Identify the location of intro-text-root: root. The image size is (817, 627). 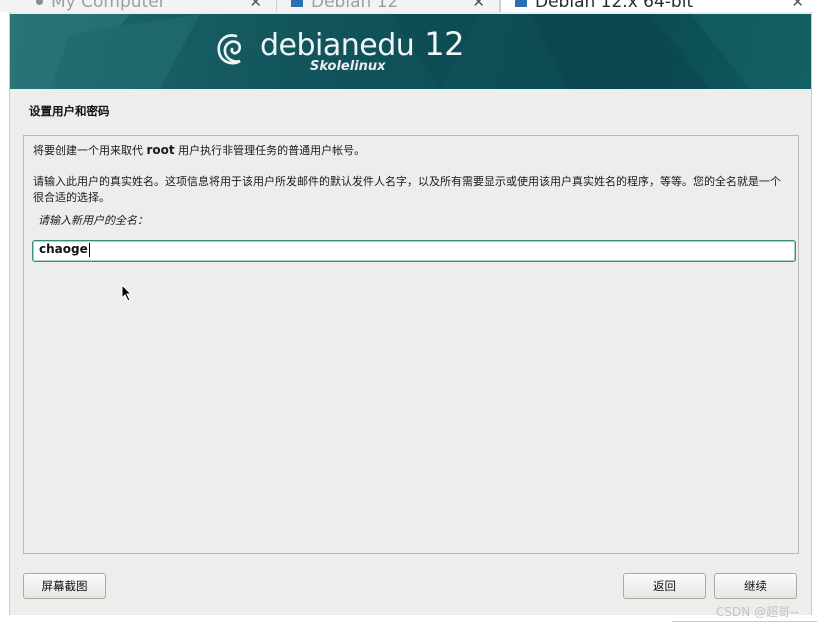
(160, 150).